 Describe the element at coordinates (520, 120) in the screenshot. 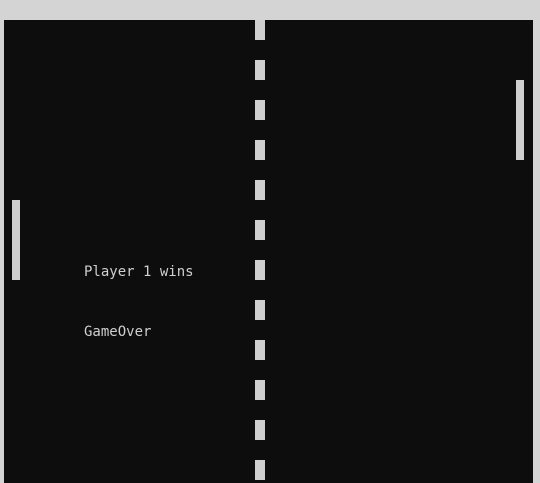

I see `right-paddle` at that location.